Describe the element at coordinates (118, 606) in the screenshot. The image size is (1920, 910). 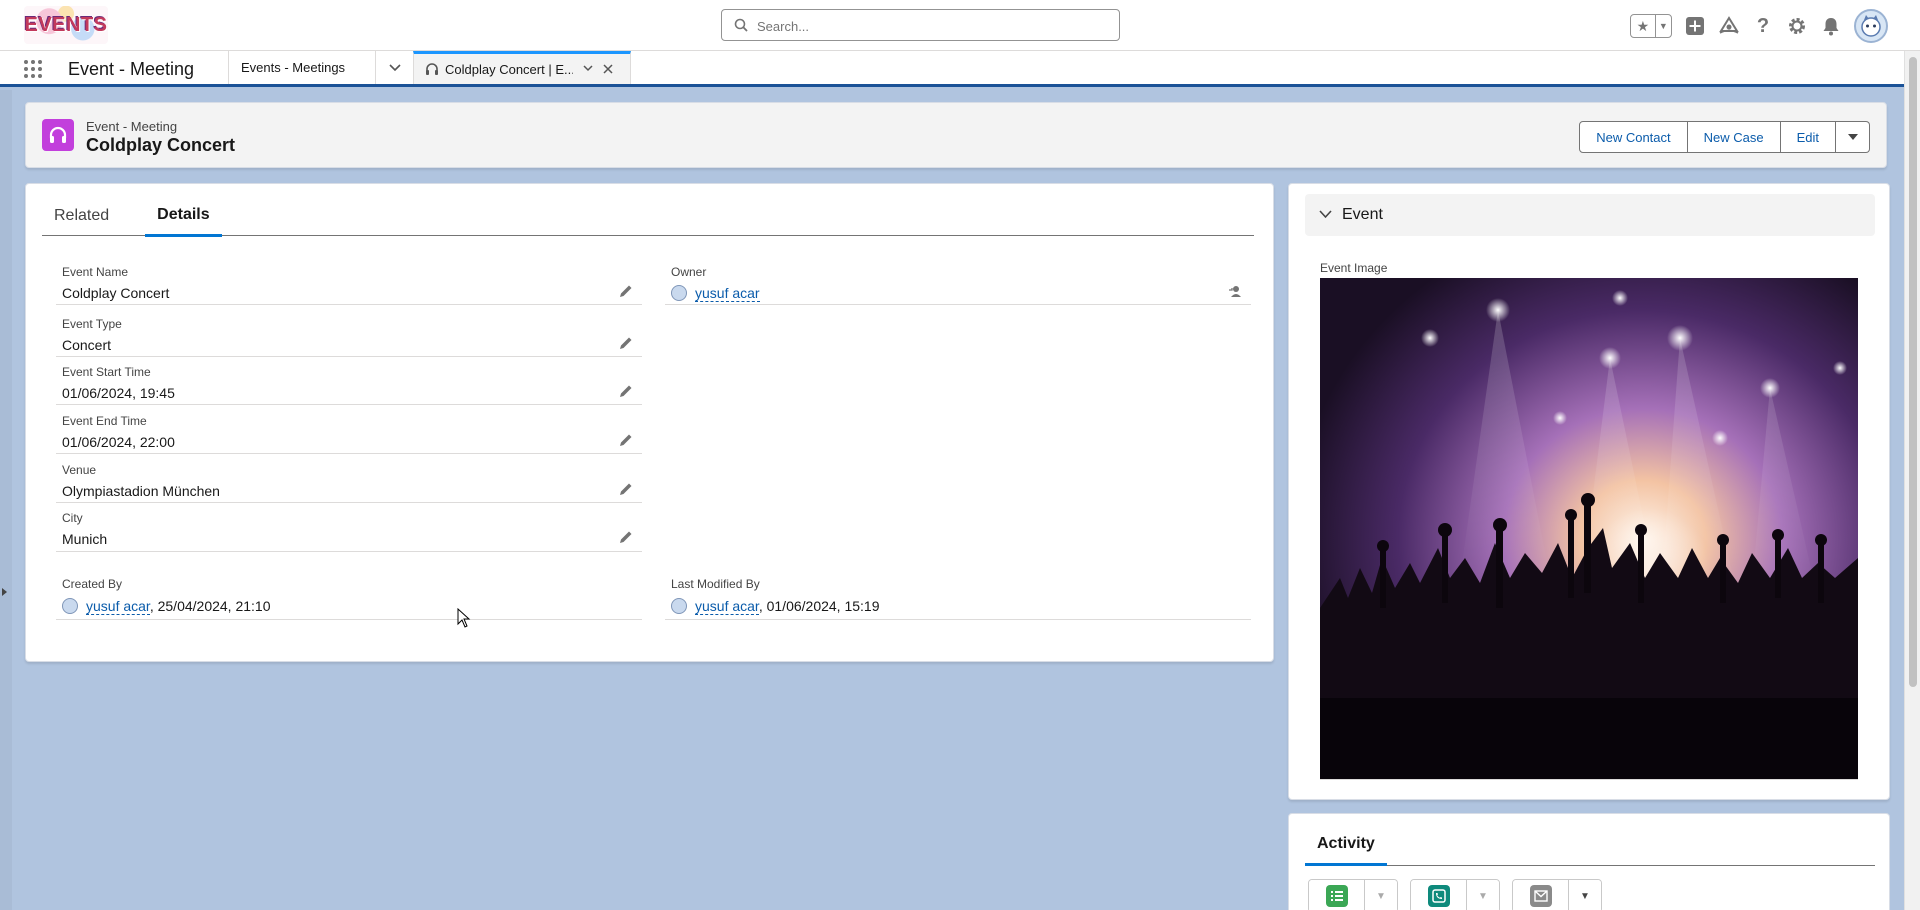
I see `created-by-link: yusuf acar` at that location.